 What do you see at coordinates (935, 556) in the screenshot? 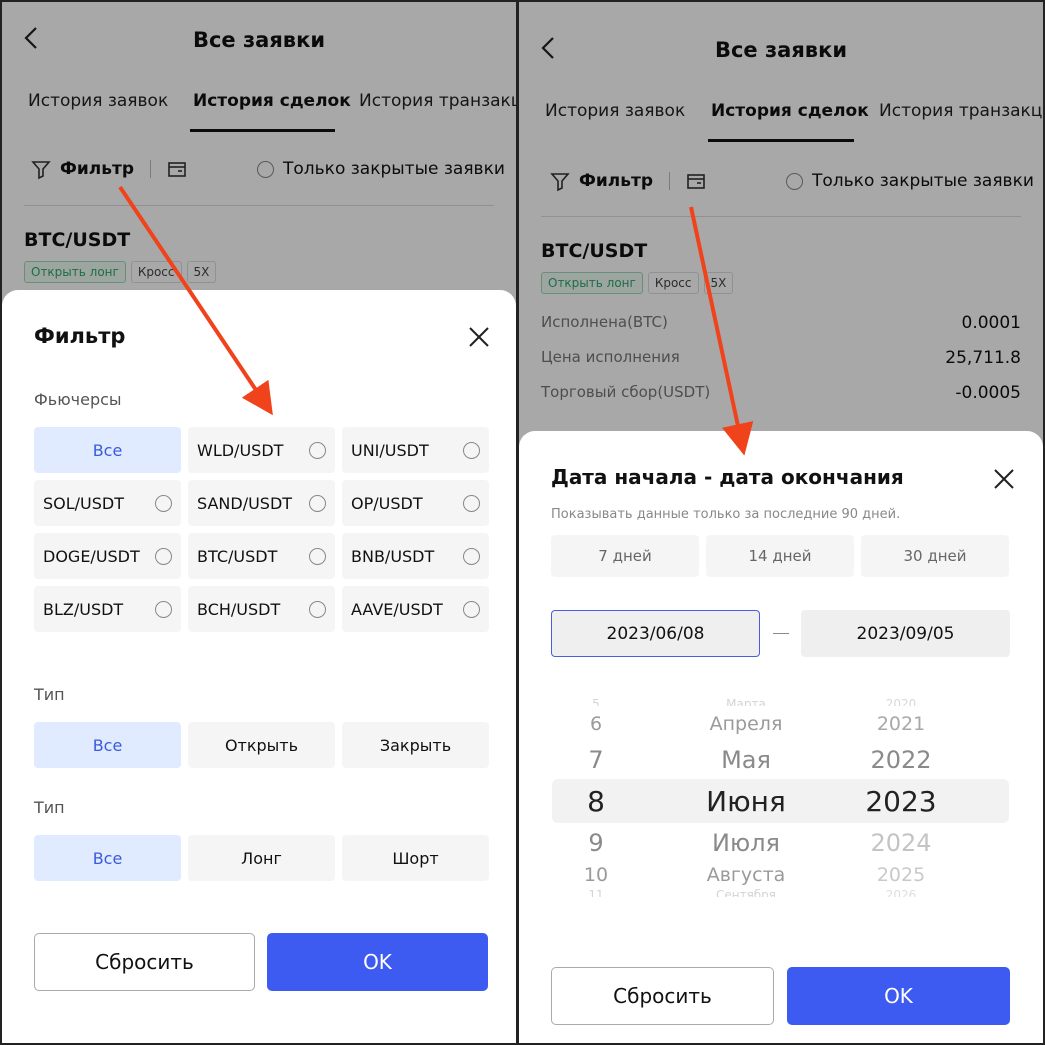
I see `quick-30-days-button: 30 дней` at bounding box center [935, 556].